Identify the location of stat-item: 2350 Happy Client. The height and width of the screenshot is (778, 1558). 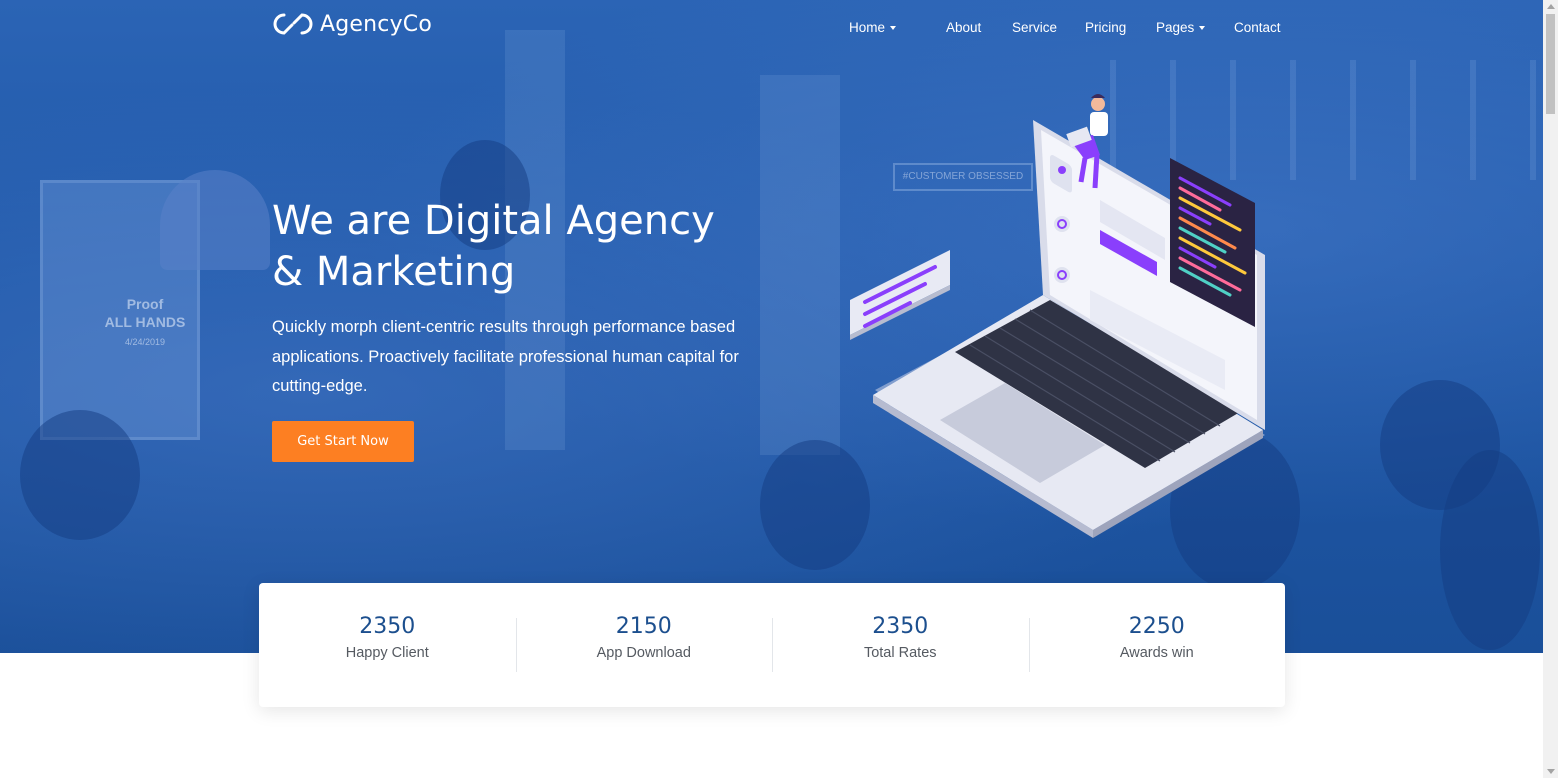
(387, 643).